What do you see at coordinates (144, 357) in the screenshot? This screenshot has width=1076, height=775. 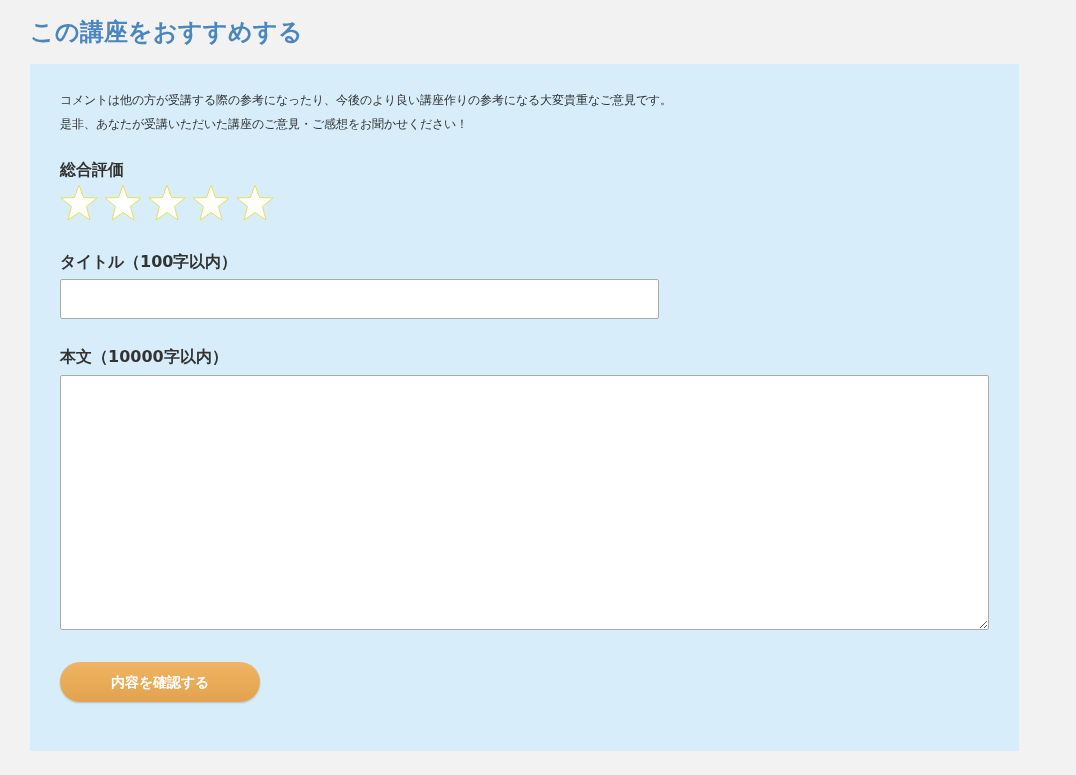 I see `field-label: 本文（10000字以内）` at bounding box center [144, 357].